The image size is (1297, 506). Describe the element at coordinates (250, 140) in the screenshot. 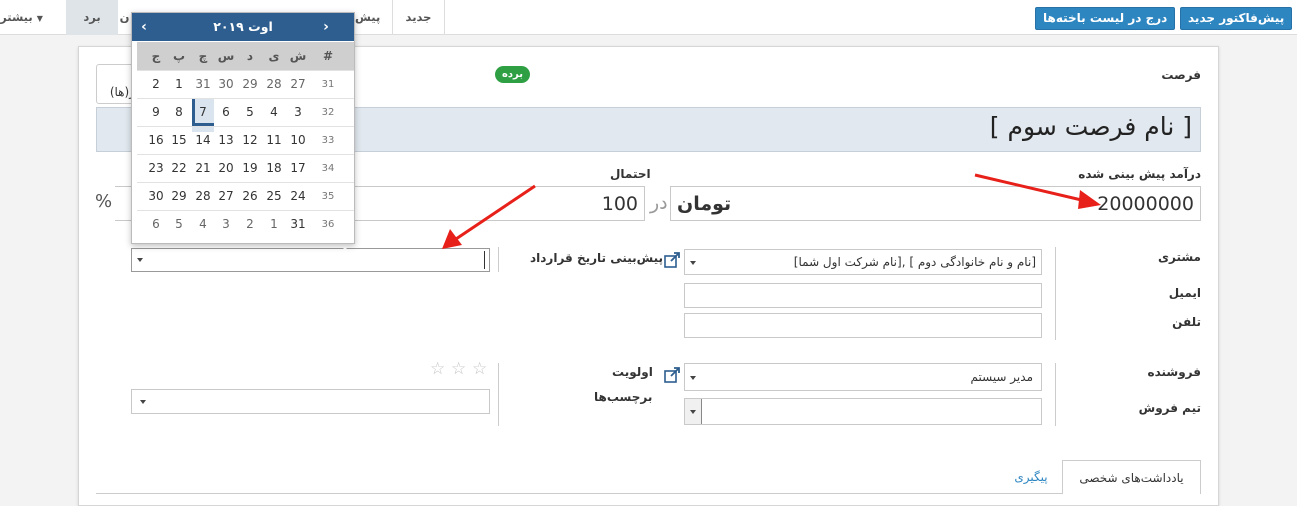

I see `datepicker-day: 12` at that location.